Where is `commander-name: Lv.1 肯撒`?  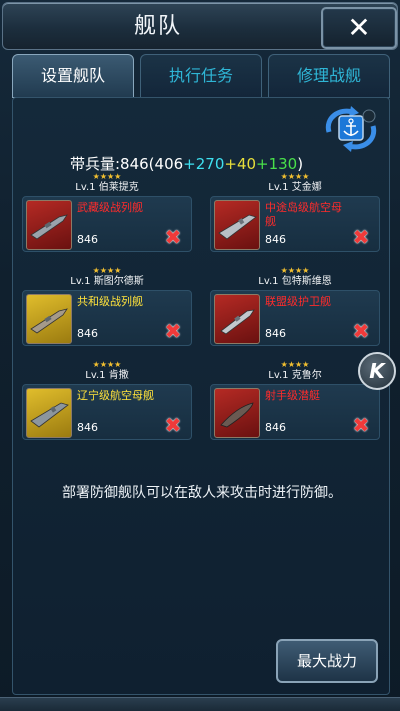
commander-name: Lv.1 肯撒 is located at coordinates (107, 375).